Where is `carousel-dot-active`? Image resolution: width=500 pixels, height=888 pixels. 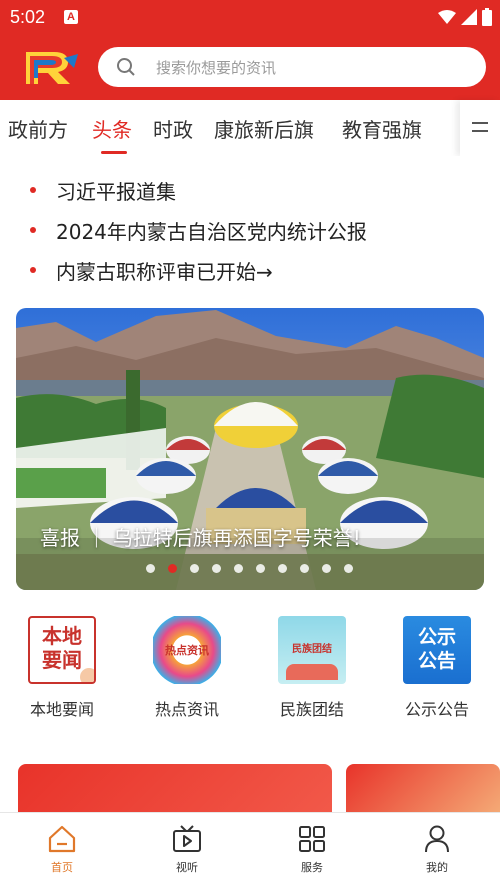
carousel-dot-active is located at coordinates (172, 568).